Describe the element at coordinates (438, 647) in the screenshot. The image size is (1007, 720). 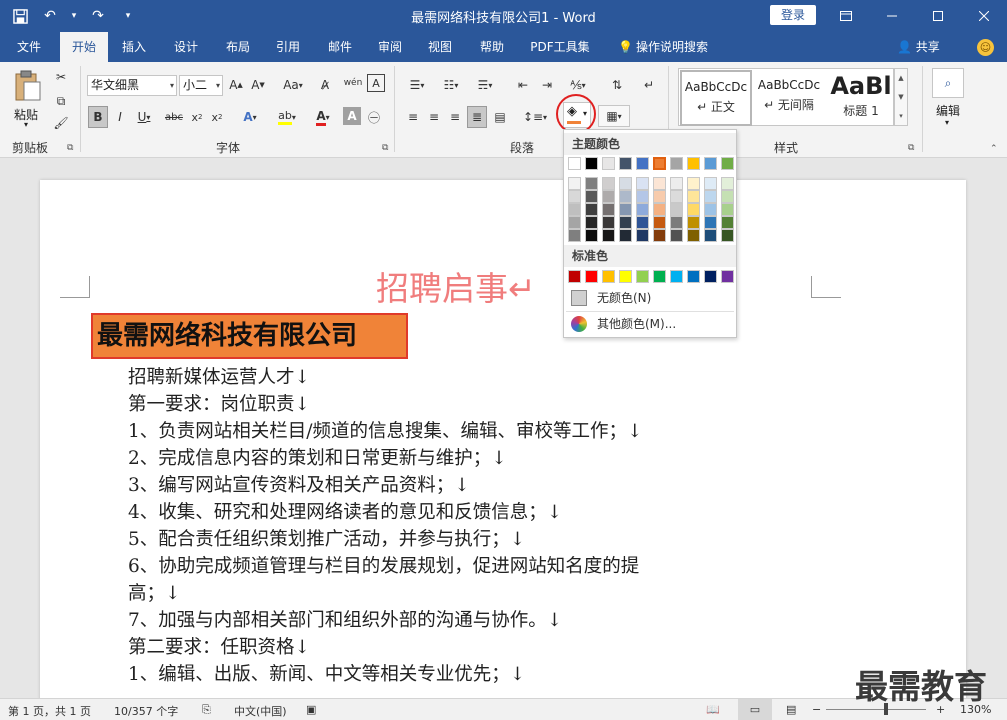
I see `body-line: 第二要求：任职资格↓` at that location.